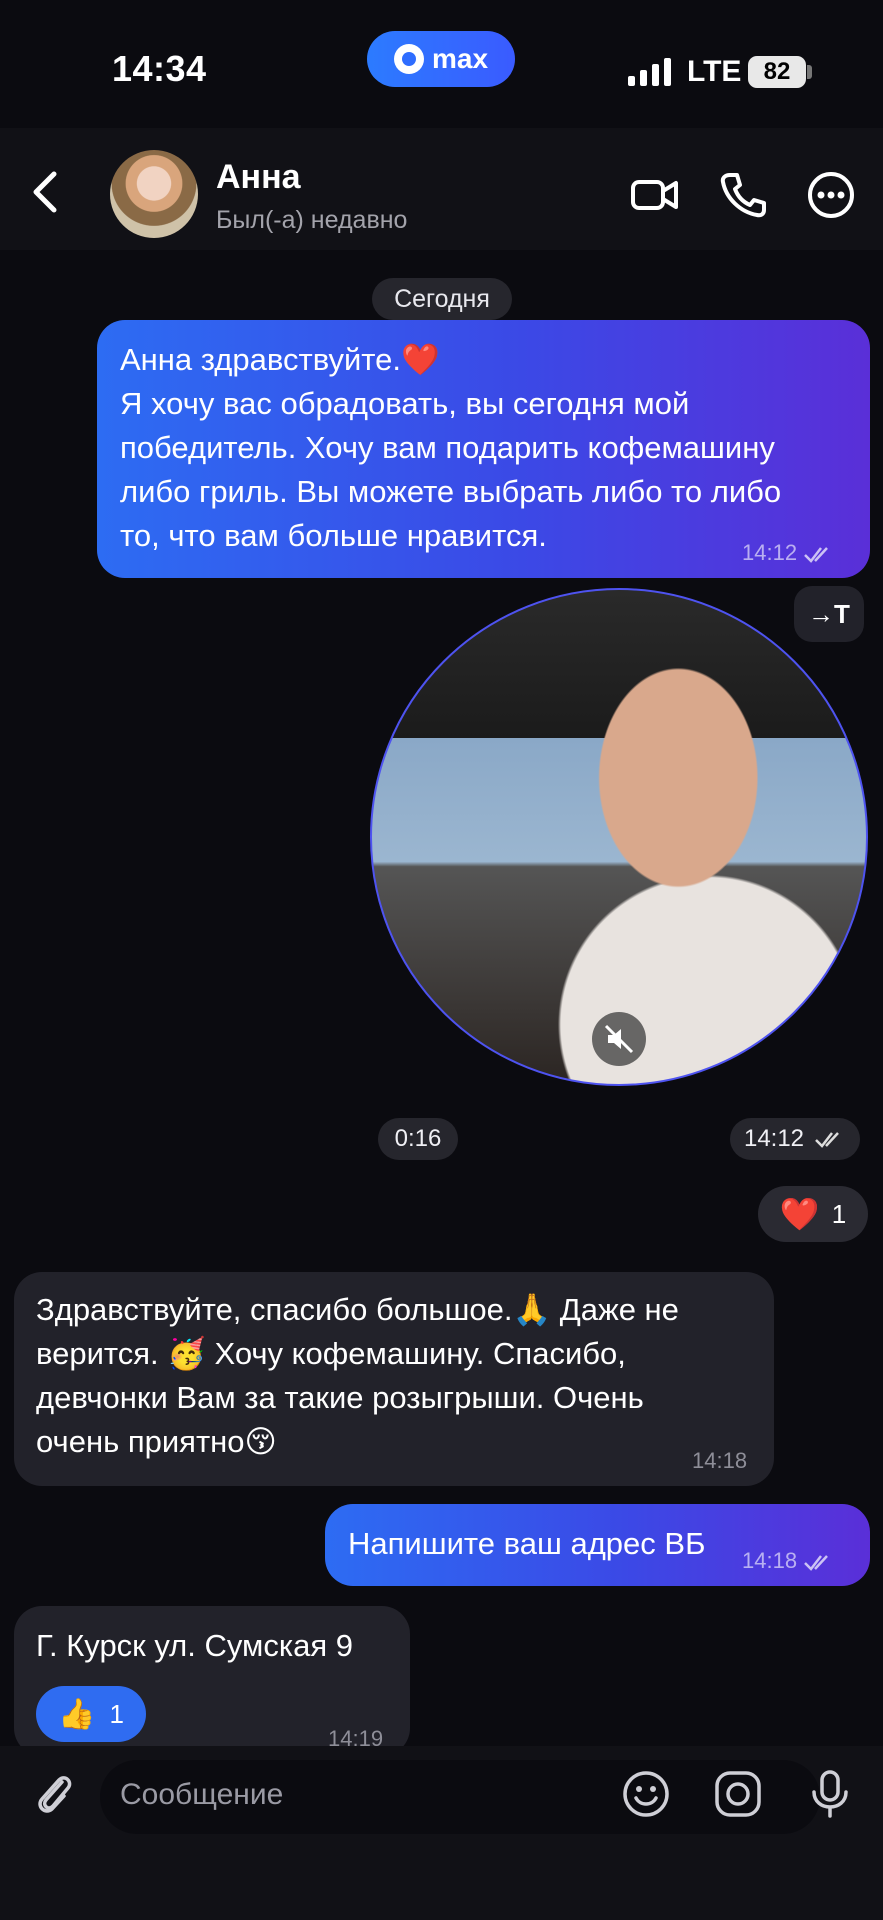  What do you see at coordinates (46, 192) in the screenshot?
I see `back-icon` at bounding box center [46, 192].